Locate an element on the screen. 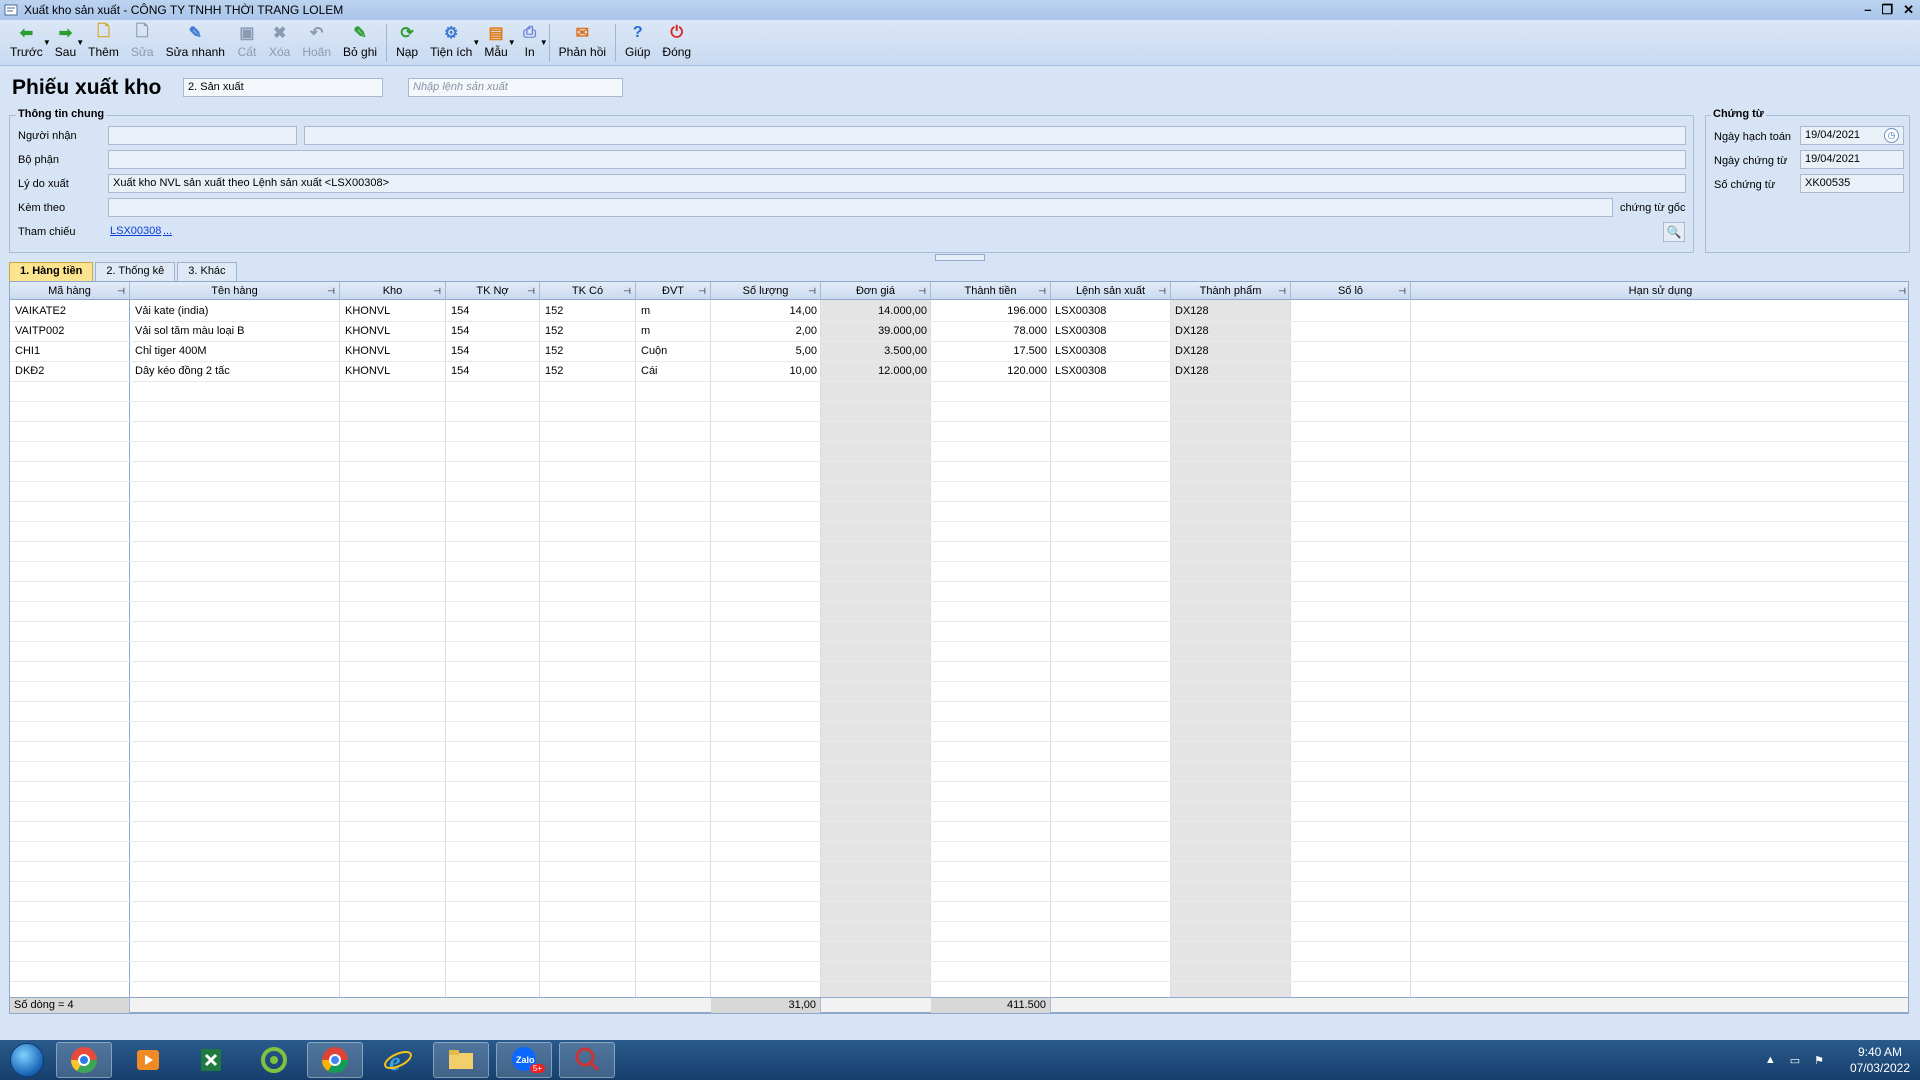  cell-item-name: Dây kéo đồng 2 tấc is located at coordinates (235, 371).